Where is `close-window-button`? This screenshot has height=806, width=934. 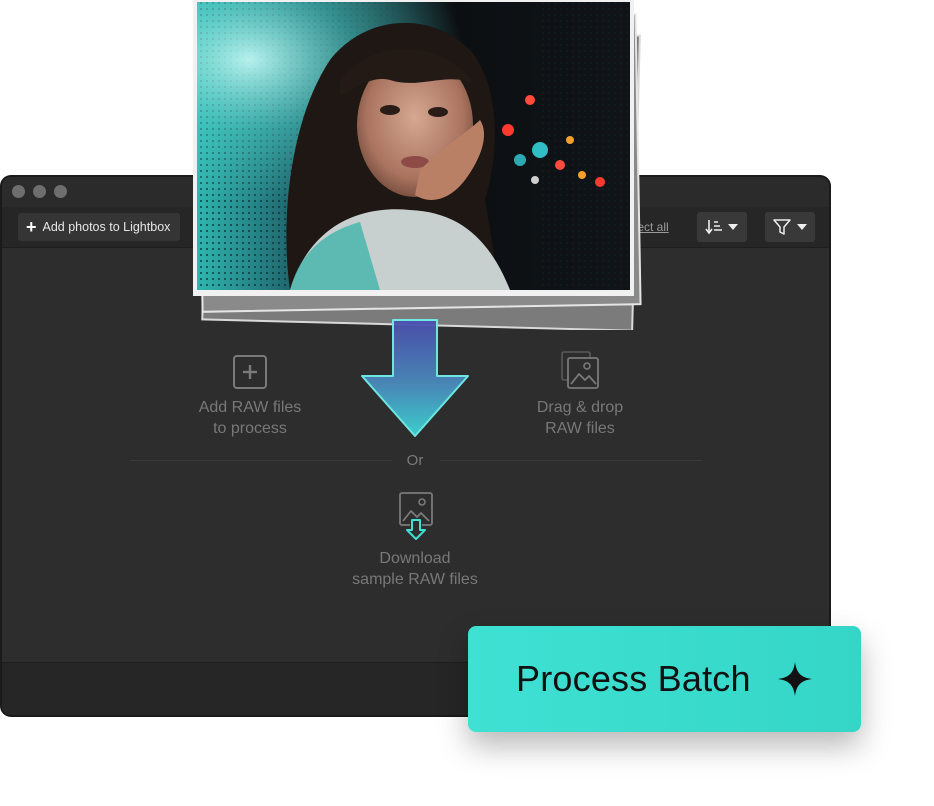
close-window-button is located at coordinates (18, 191).